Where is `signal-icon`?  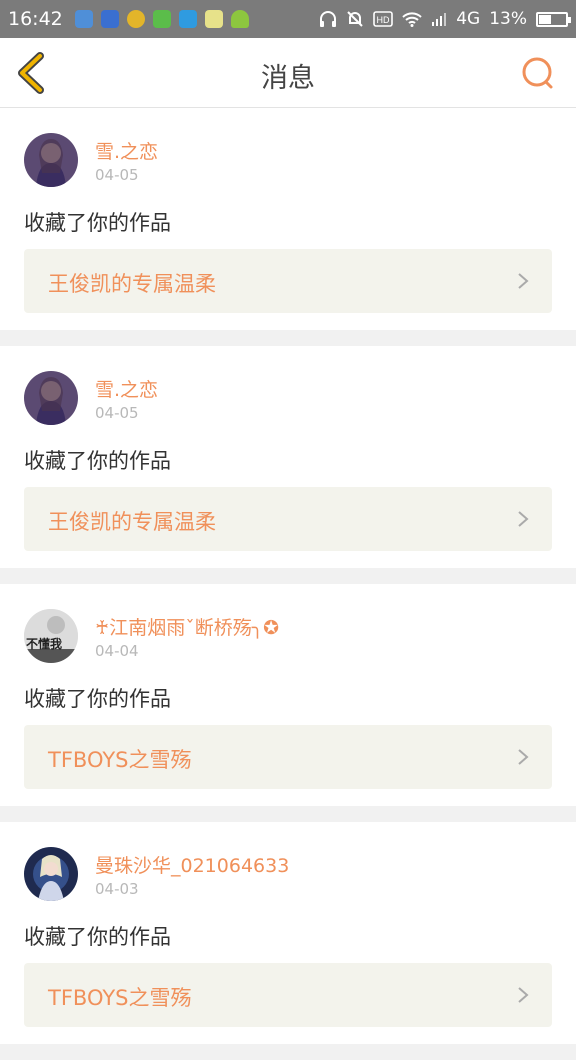
signal-icon is located at coordinates (439, 19).